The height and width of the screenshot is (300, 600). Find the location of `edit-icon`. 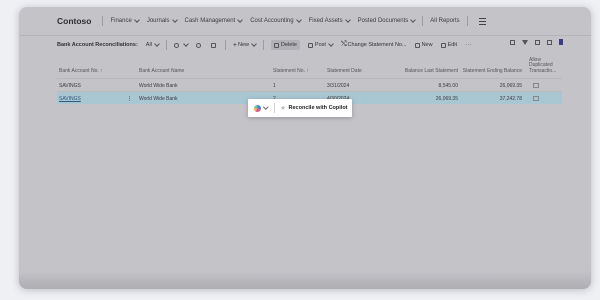

edit-icon is located at coordinates (443, 45).